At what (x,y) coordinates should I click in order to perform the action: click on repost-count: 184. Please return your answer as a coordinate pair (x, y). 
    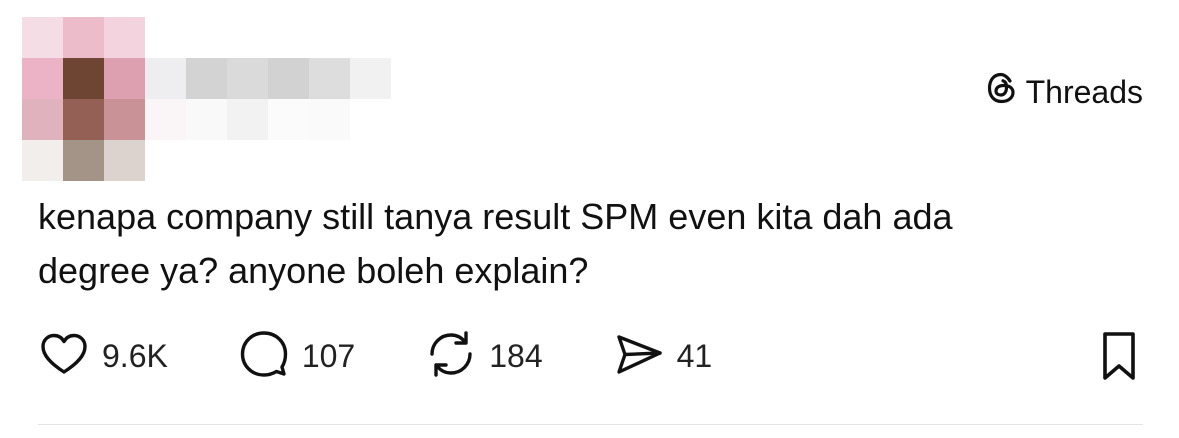
    Looking at the image, I should click on (516, 355).